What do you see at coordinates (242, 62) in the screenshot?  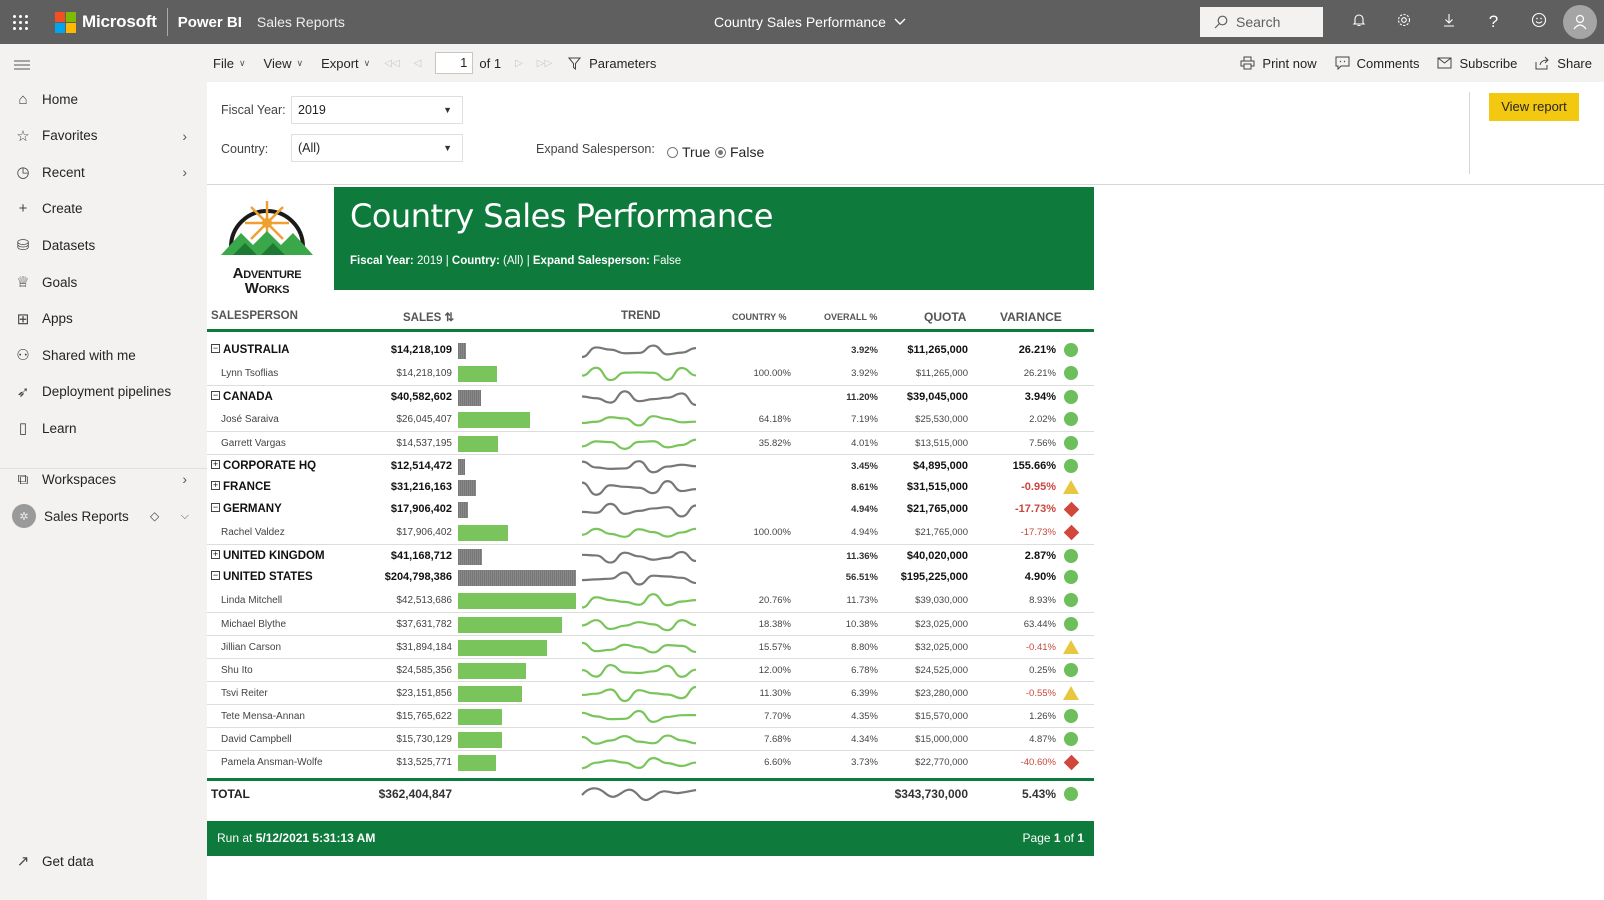 I see `chevron-down-icon: ∨` at bounding box center [242, 62].